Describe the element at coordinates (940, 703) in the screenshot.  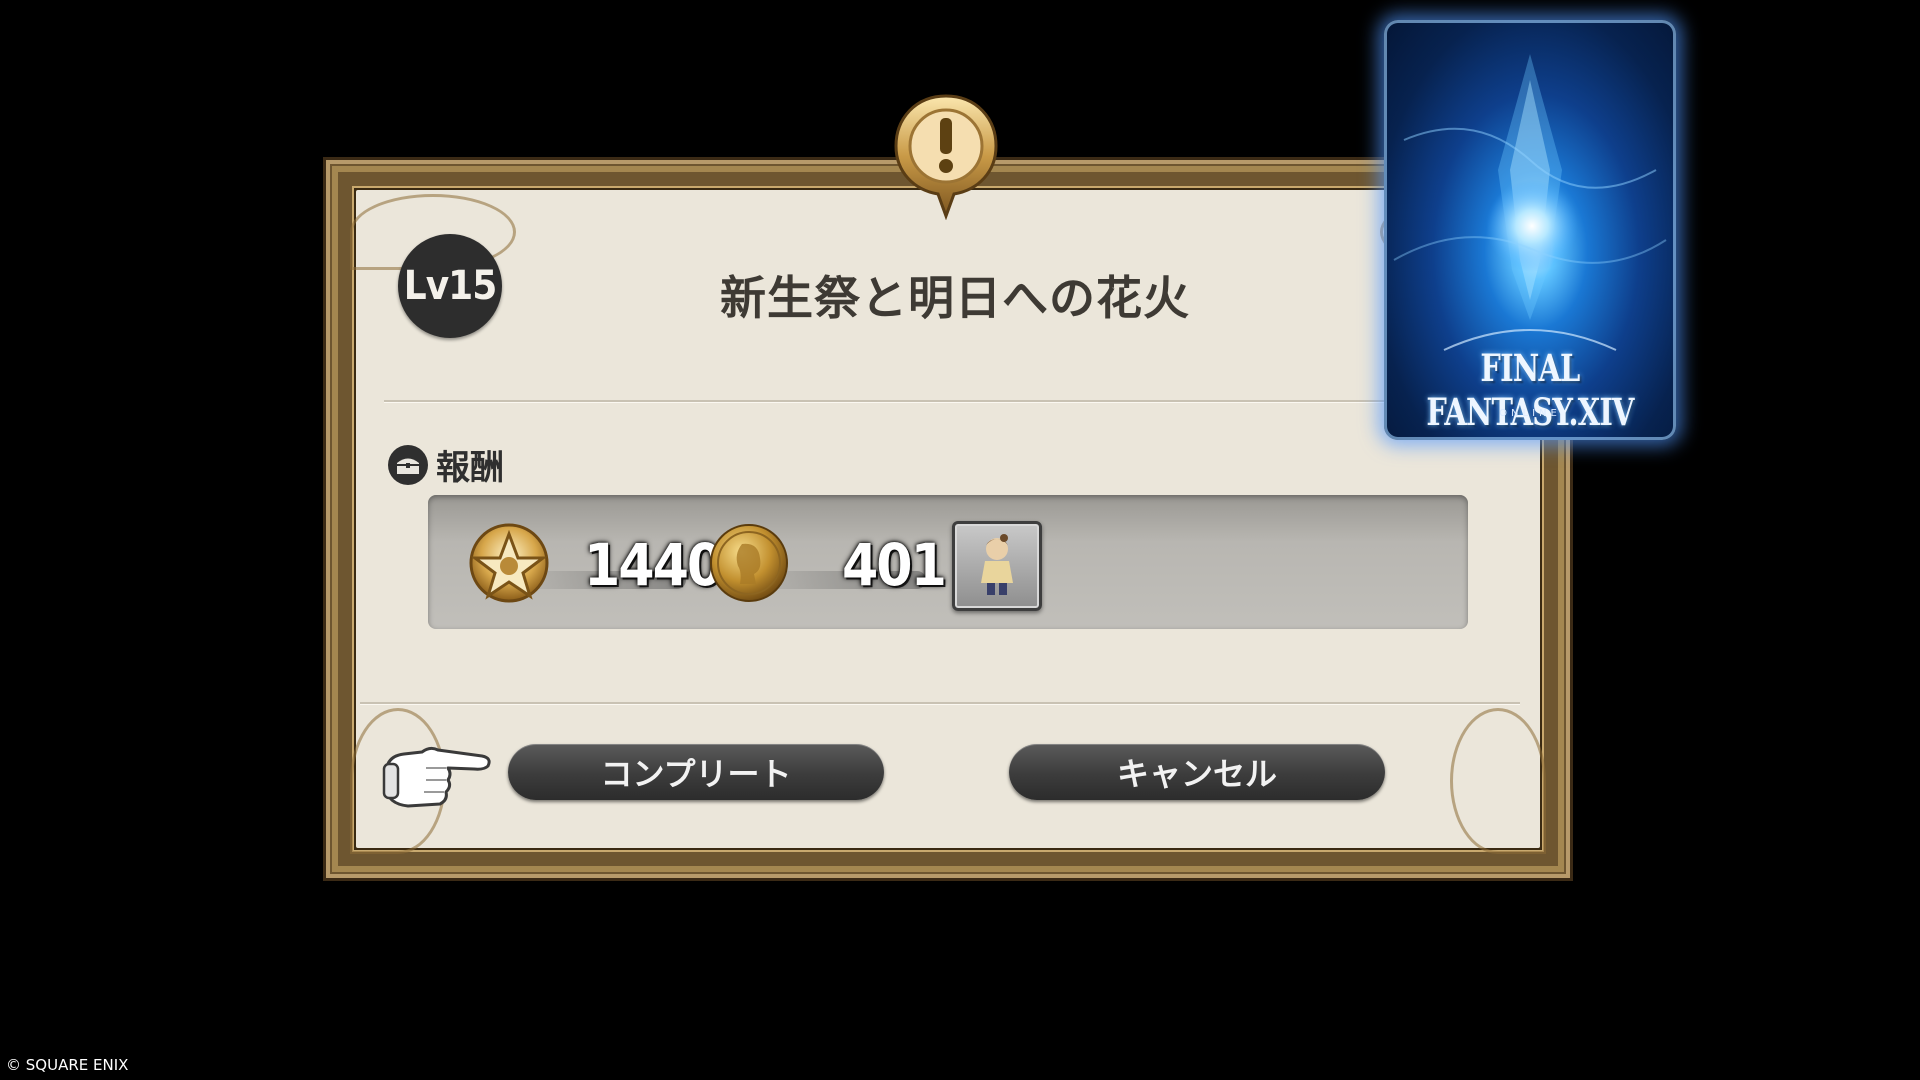
I see `footer-divider` at that location.